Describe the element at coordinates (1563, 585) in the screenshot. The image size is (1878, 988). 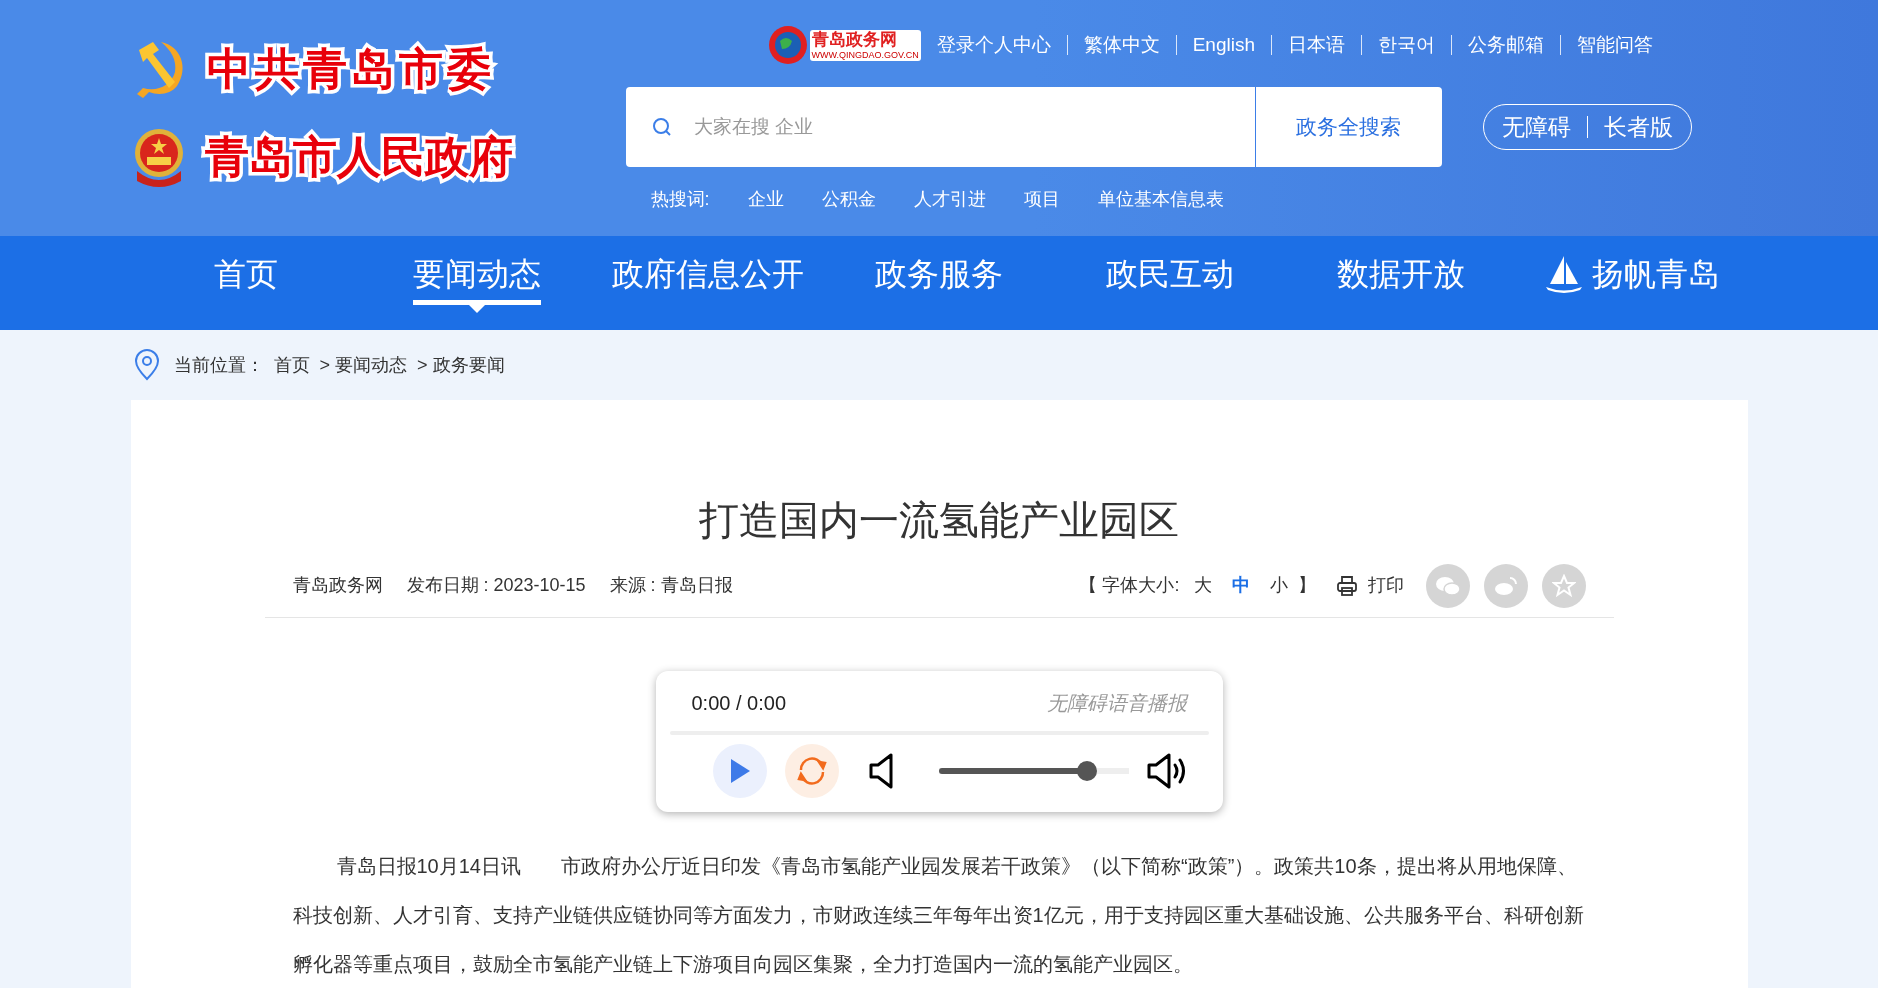
I see `star-icon` at that location.